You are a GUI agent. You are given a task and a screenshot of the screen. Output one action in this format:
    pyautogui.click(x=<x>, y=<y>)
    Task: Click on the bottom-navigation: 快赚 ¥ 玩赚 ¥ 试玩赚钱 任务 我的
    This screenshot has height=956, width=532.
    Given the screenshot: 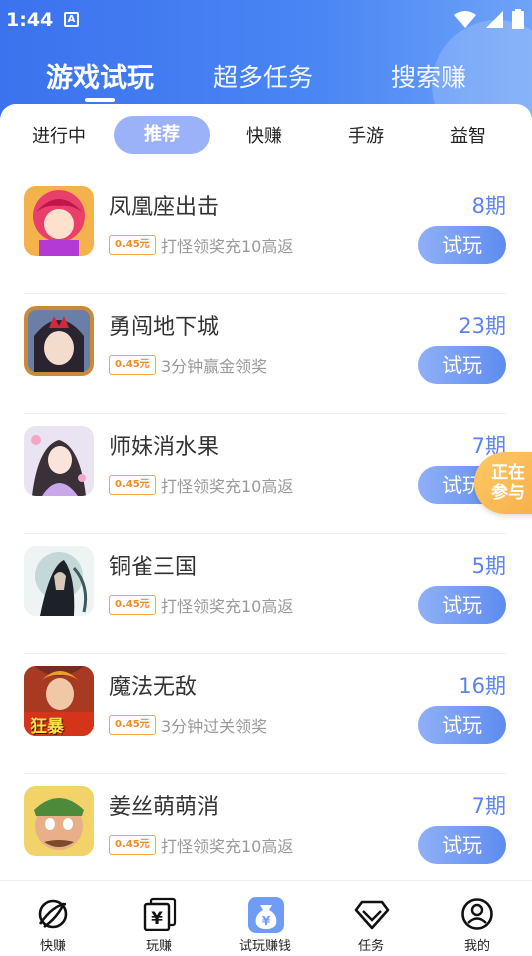 What is the action you would take?
    pyautogui.click(x=266, y=918)
    